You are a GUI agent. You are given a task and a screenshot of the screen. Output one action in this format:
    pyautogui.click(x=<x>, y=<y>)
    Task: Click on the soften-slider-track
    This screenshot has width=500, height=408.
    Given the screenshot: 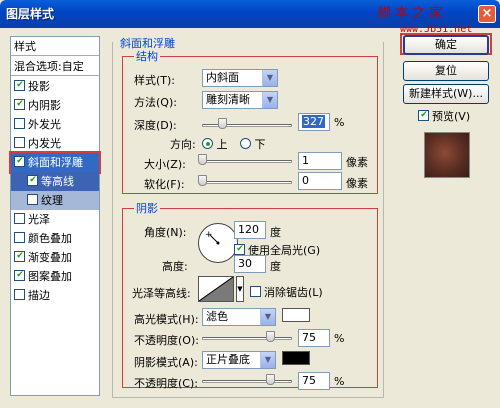 What is the action you would take?
    pyautogui.click(x=247, y=182)
    